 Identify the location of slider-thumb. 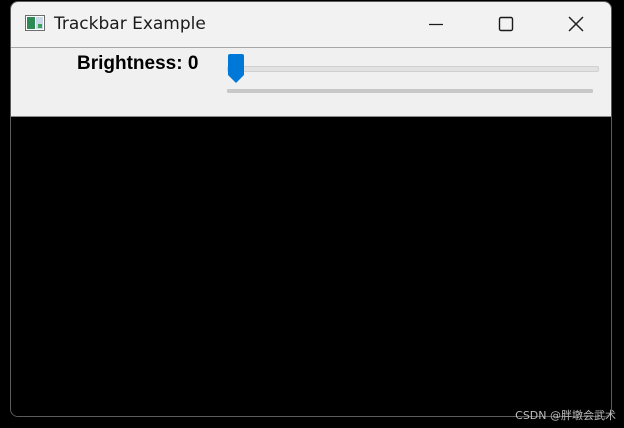
(236, 69).